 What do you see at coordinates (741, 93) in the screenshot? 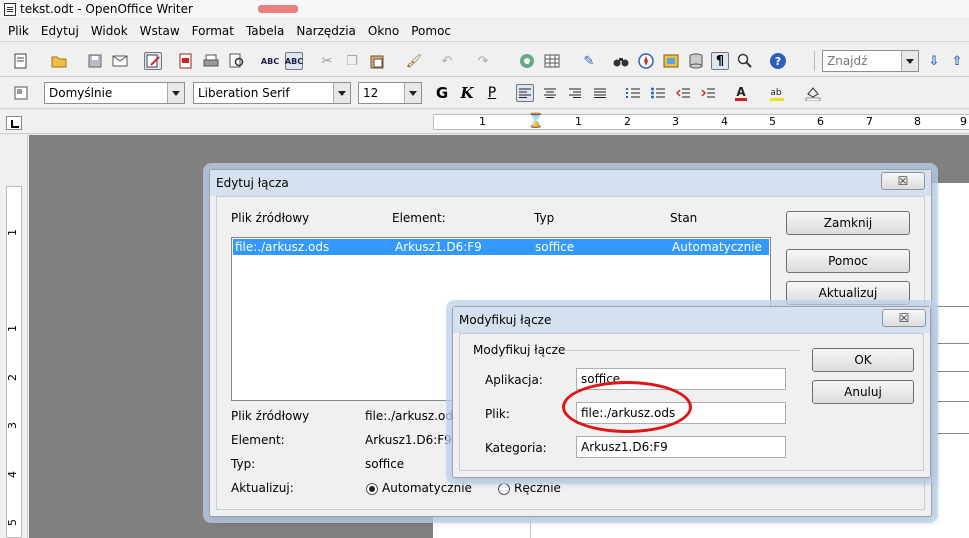
I see `font-color-icon: A` at bounding box center [741, 93].